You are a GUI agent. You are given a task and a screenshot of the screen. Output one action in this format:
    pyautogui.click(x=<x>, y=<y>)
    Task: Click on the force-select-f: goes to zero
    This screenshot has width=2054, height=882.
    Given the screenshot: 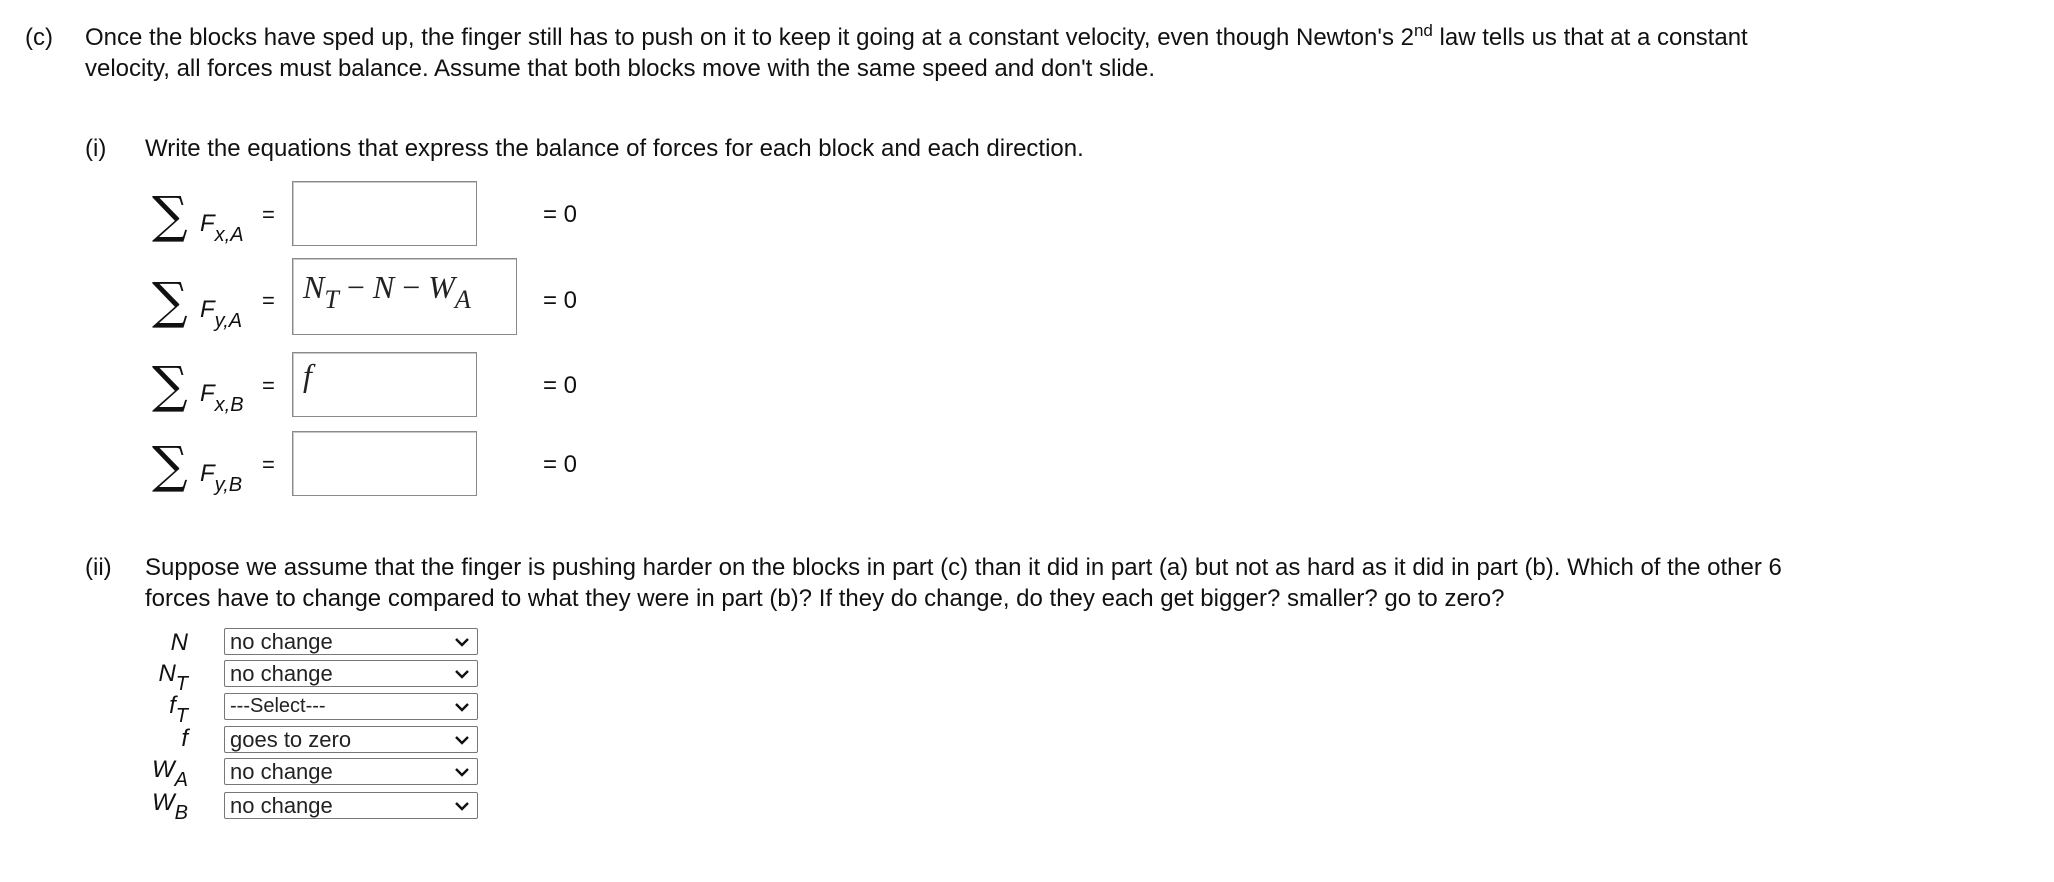 What is the action you would take?
    pyautogui.click(x=351, y=739)
    